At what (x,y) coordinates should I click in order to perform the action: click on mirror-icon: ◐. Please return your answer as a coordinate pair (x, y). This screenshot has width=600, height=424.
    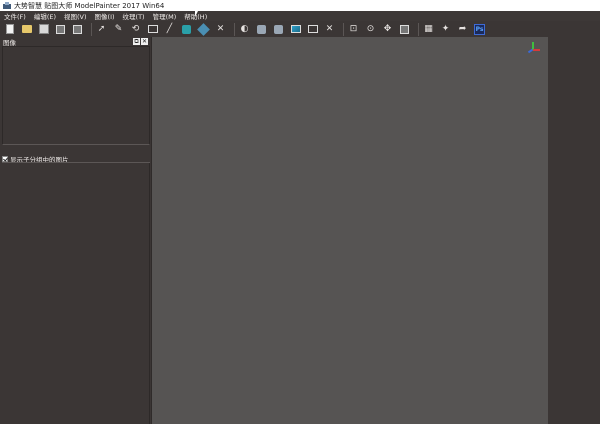
    Looking at the image, I should click on (244, 29).